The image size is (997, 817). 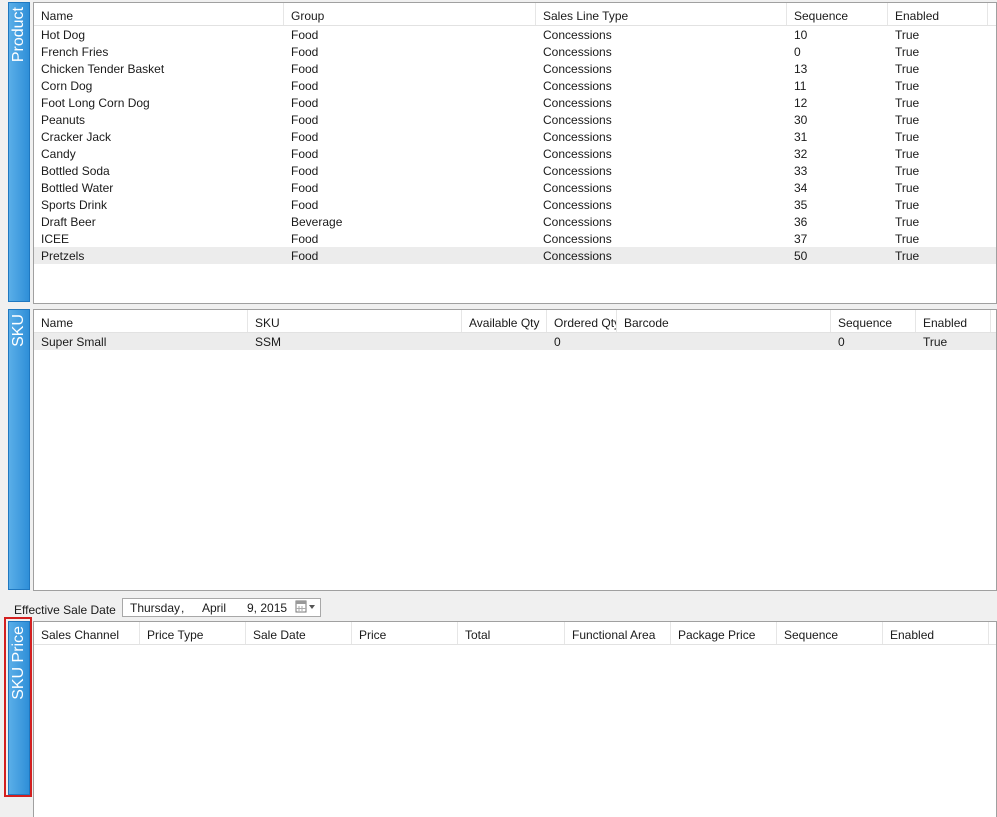 I want to click on product-table-cell: 11, so click(x=800, y=86).